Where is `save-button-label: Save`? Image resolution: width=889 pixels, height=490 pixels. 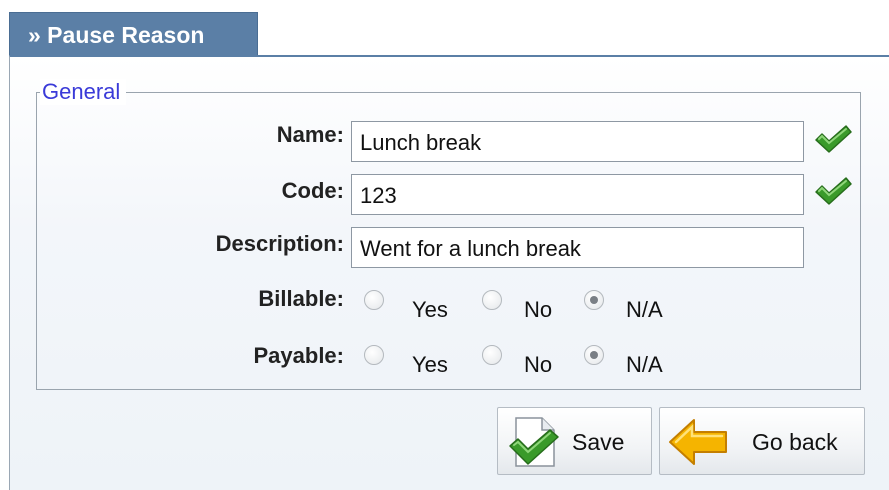
save-button-label: Save is located at coordinates (598, 442).